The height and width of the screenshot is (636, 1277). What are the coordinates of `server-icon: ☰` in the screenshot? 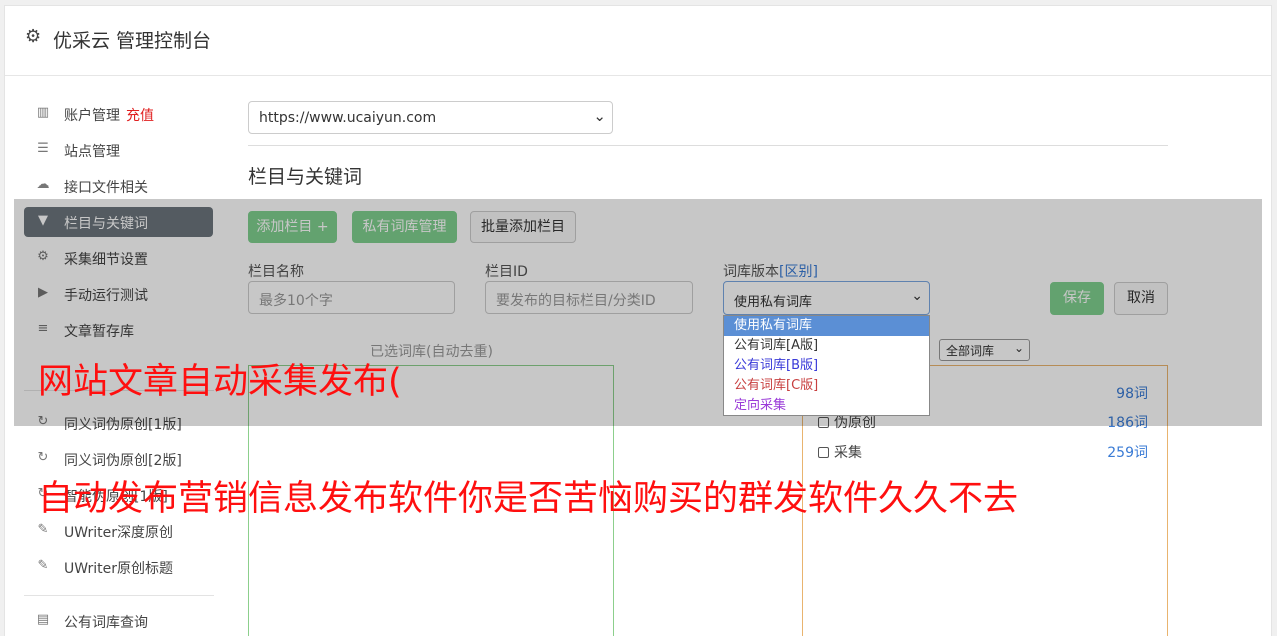 It's located at (43, 148).